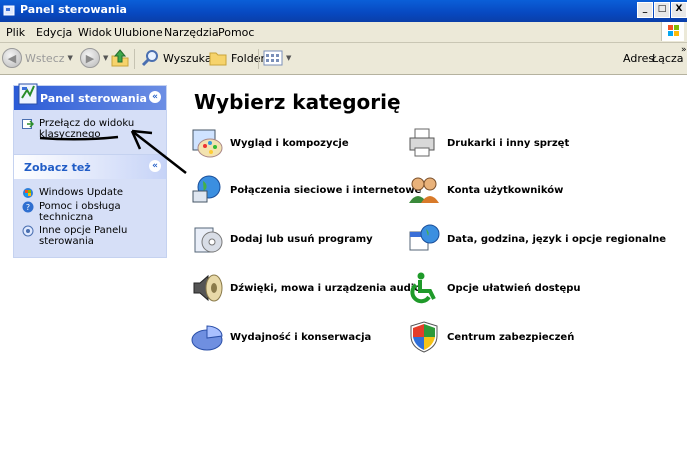  I want to click on category-printers: Drukarki i inny sprzęt, so click(488, 143).